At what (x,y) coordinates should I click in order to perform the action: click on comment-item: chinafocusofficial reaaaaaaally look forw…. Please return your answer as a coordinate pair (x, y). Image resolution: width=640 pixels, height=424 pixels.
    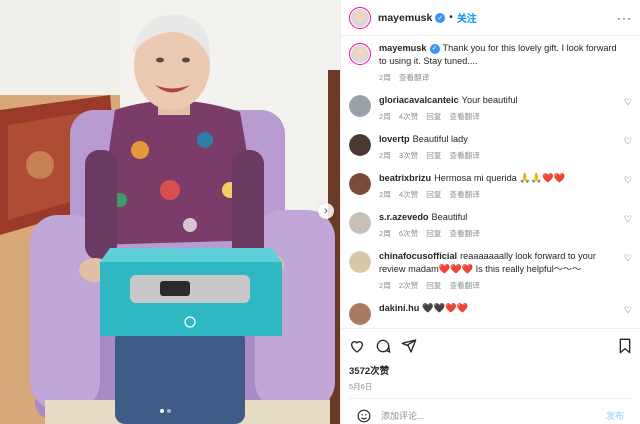
    Looking at the image, I should click on (490, 270).